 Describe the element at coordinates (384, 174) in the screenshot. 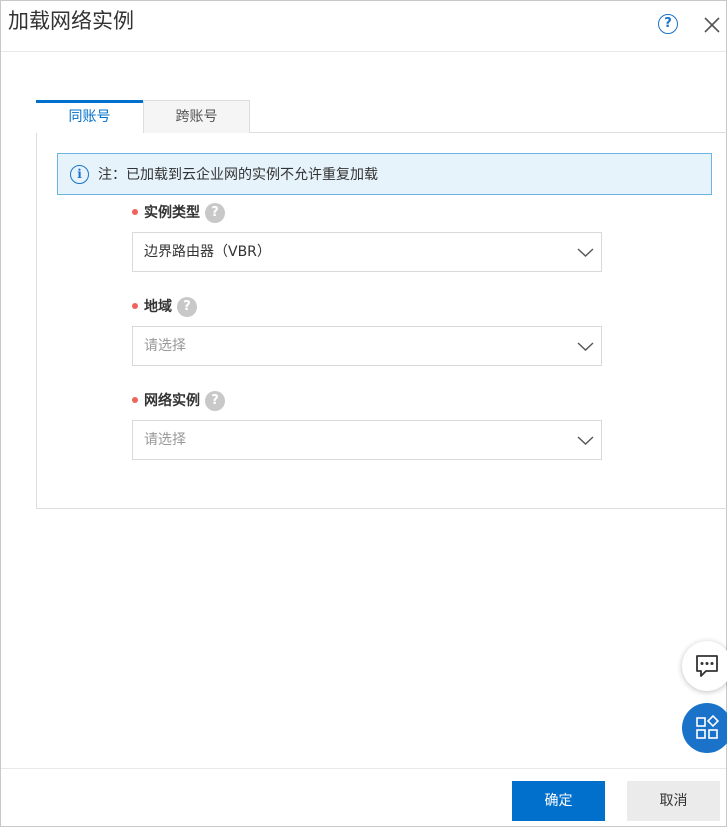

I see `notice-banner: i 注：已加载到云企业网的实例不允许重复加载` at that location.